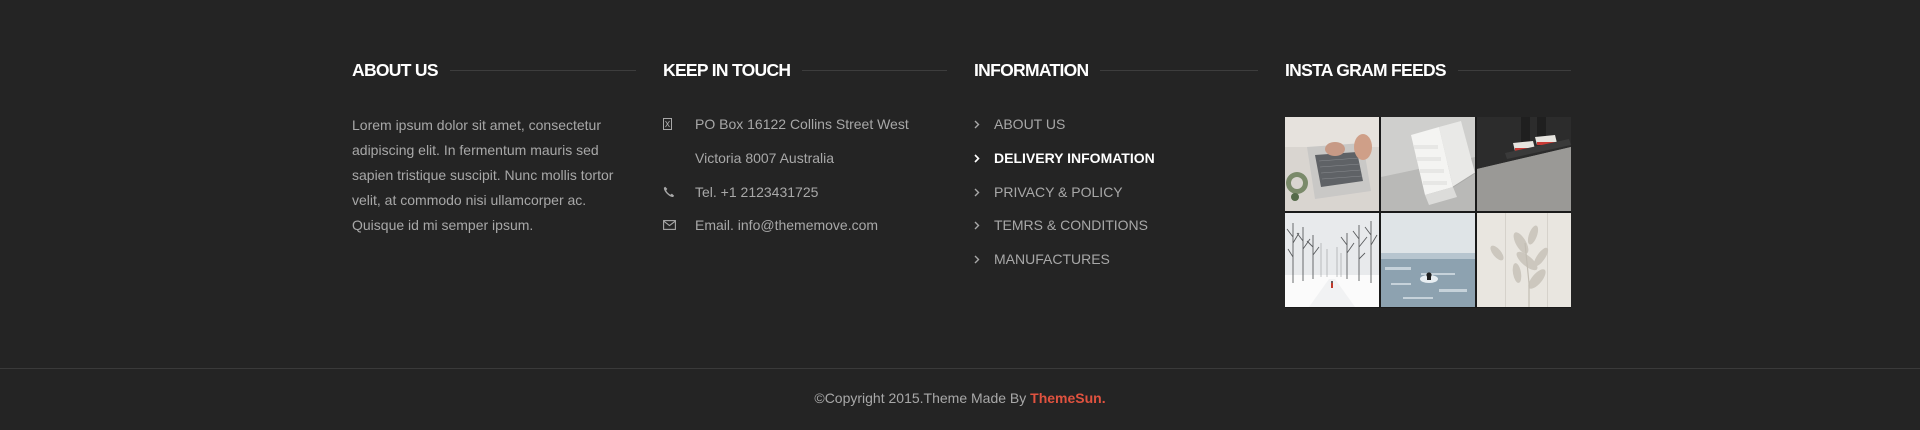 The width and height of the screenshot is (1920, 430). What do you see at coordinates (679, 225) in the screenshot?
I see `envelope-icon` at bounding box center [679, 225].